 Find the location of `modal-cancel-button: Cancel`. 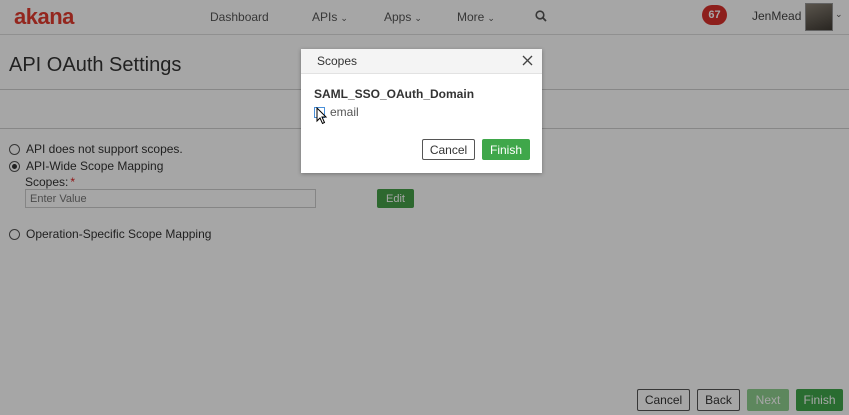

modal-cancel-button: Cancel is located at coordinates (448, 149).